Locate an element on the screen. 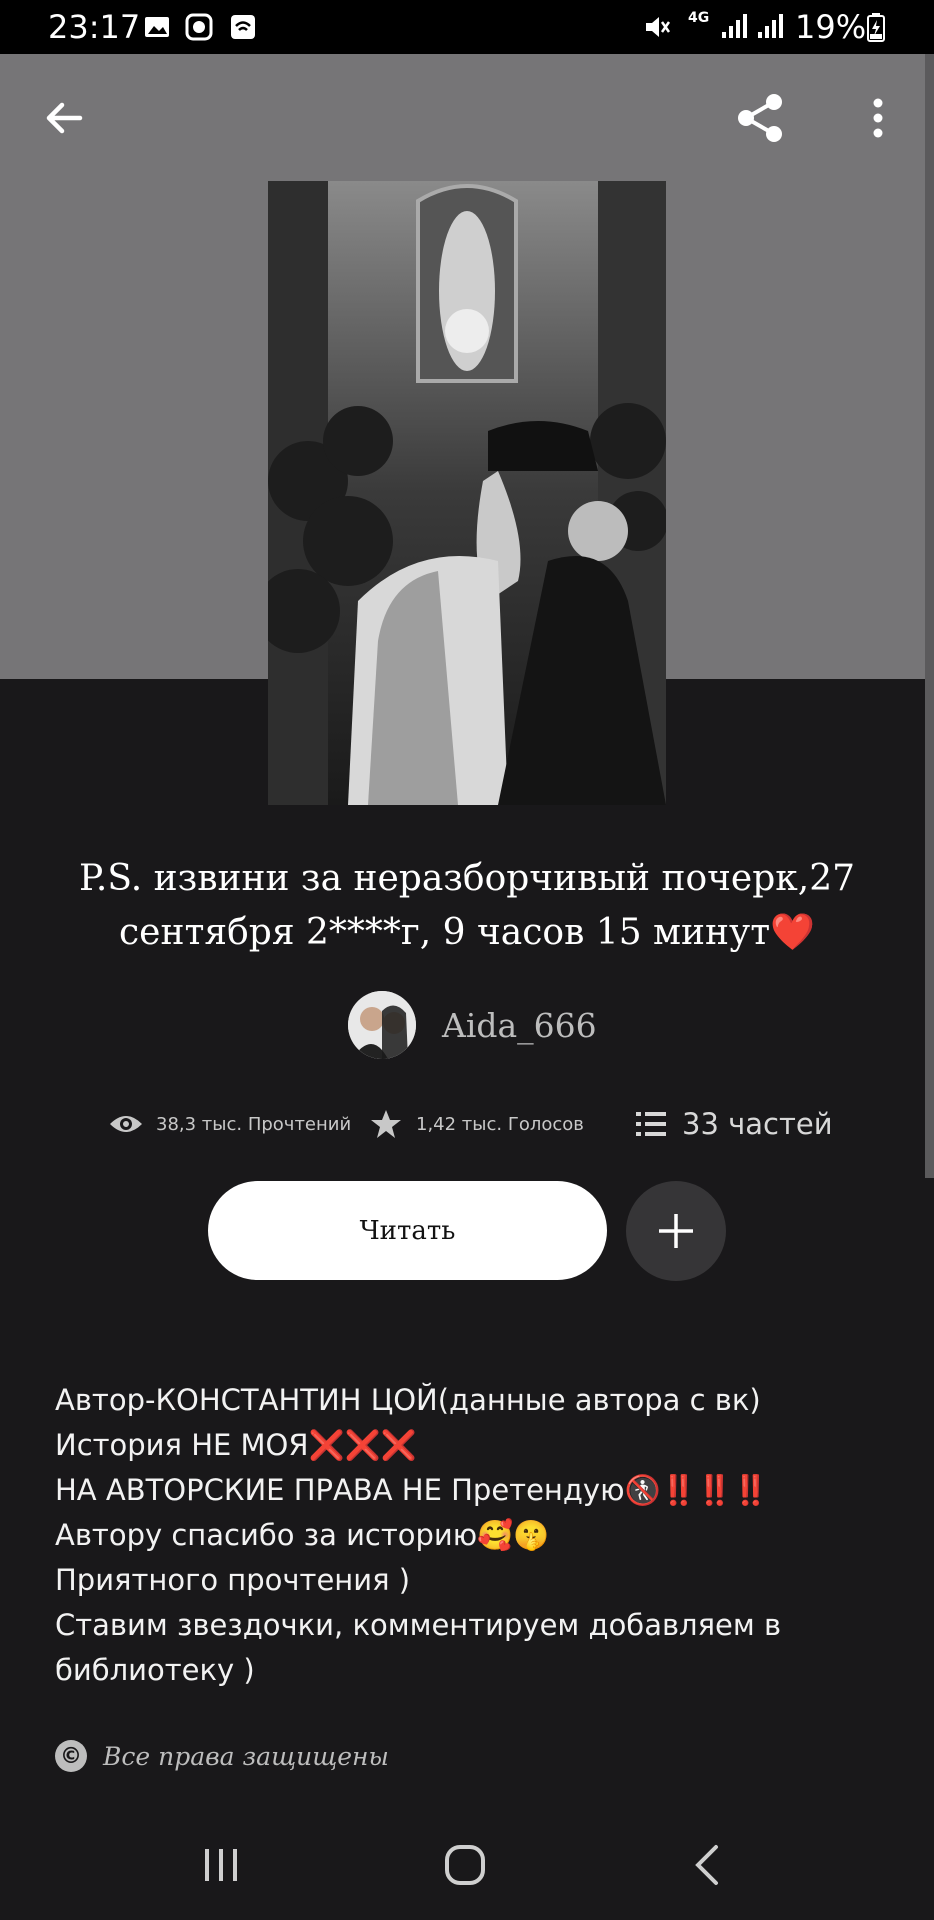 Image resolution: width=934 pixels, height=1920 pixels. back-nav-button is located at coordinates (707, 1865).